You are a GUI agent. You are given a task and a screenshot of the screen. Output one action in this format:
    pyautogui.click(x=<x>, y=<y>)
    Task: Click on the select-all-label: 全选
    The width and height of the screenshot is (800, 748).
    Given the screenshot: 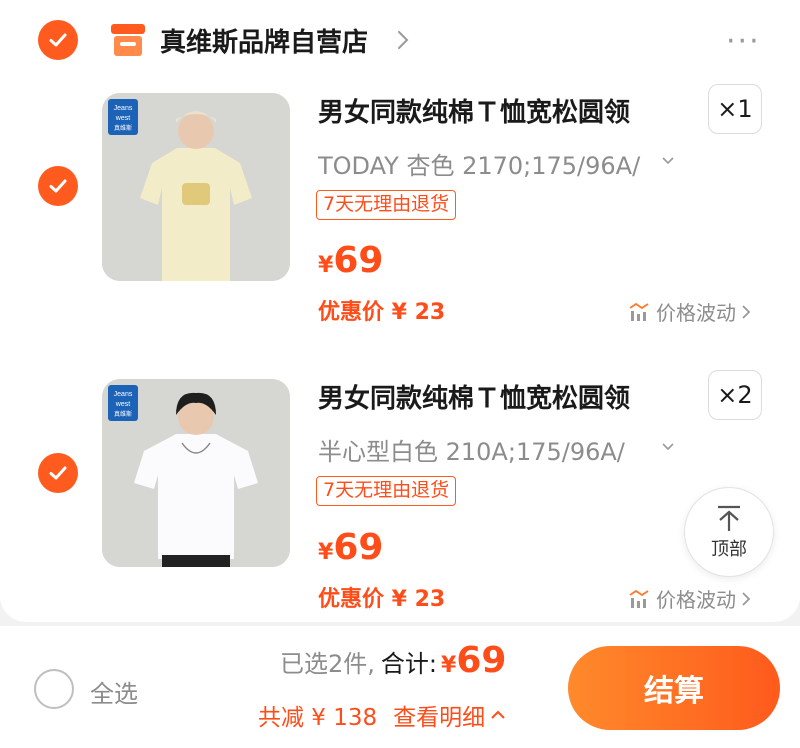 What is the action you would take?
    pyautogui.click(x=114, y=691)
    